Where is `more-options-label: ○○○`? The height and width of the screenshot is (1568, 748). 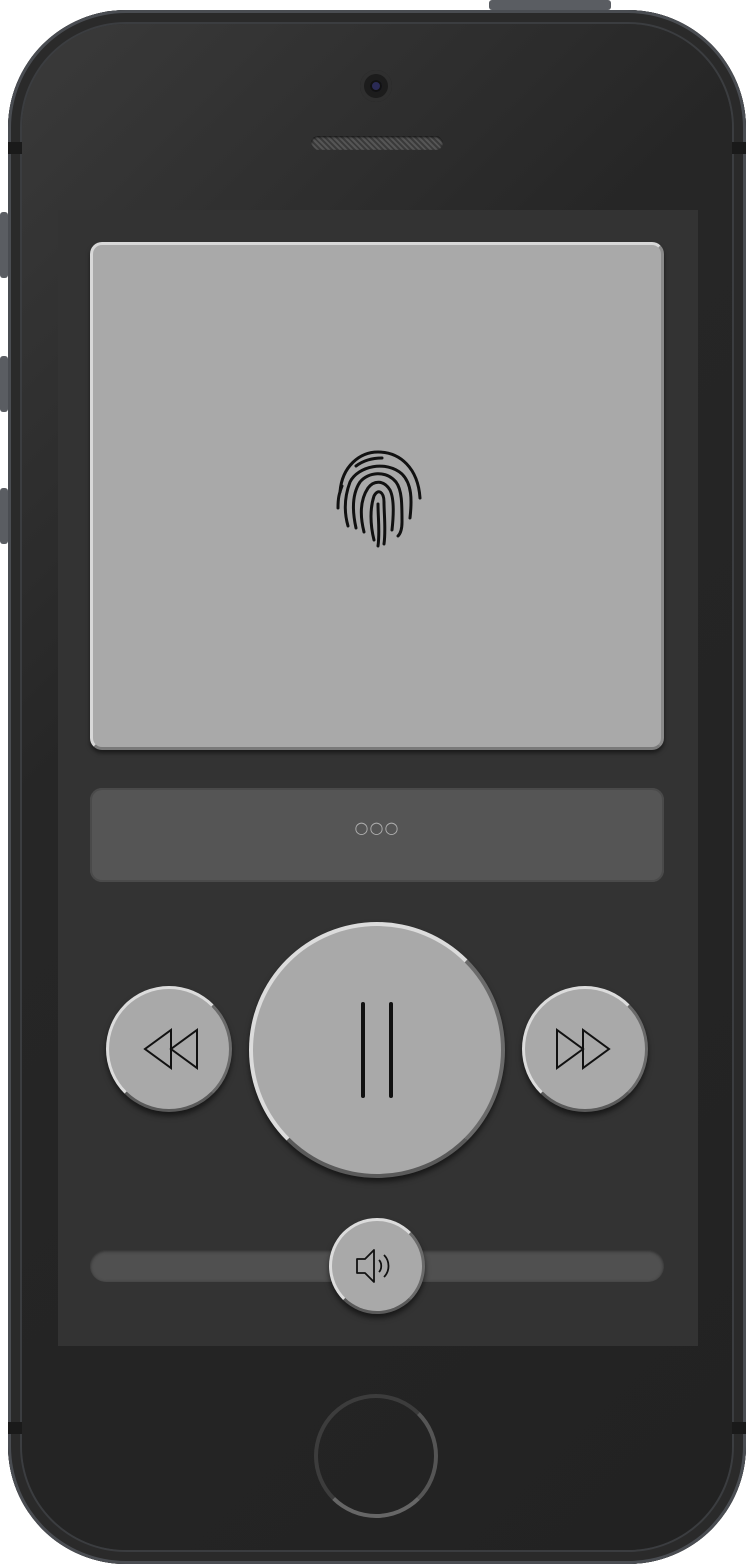 more-options-label: ○○○ is located at coordinates (377, 827).